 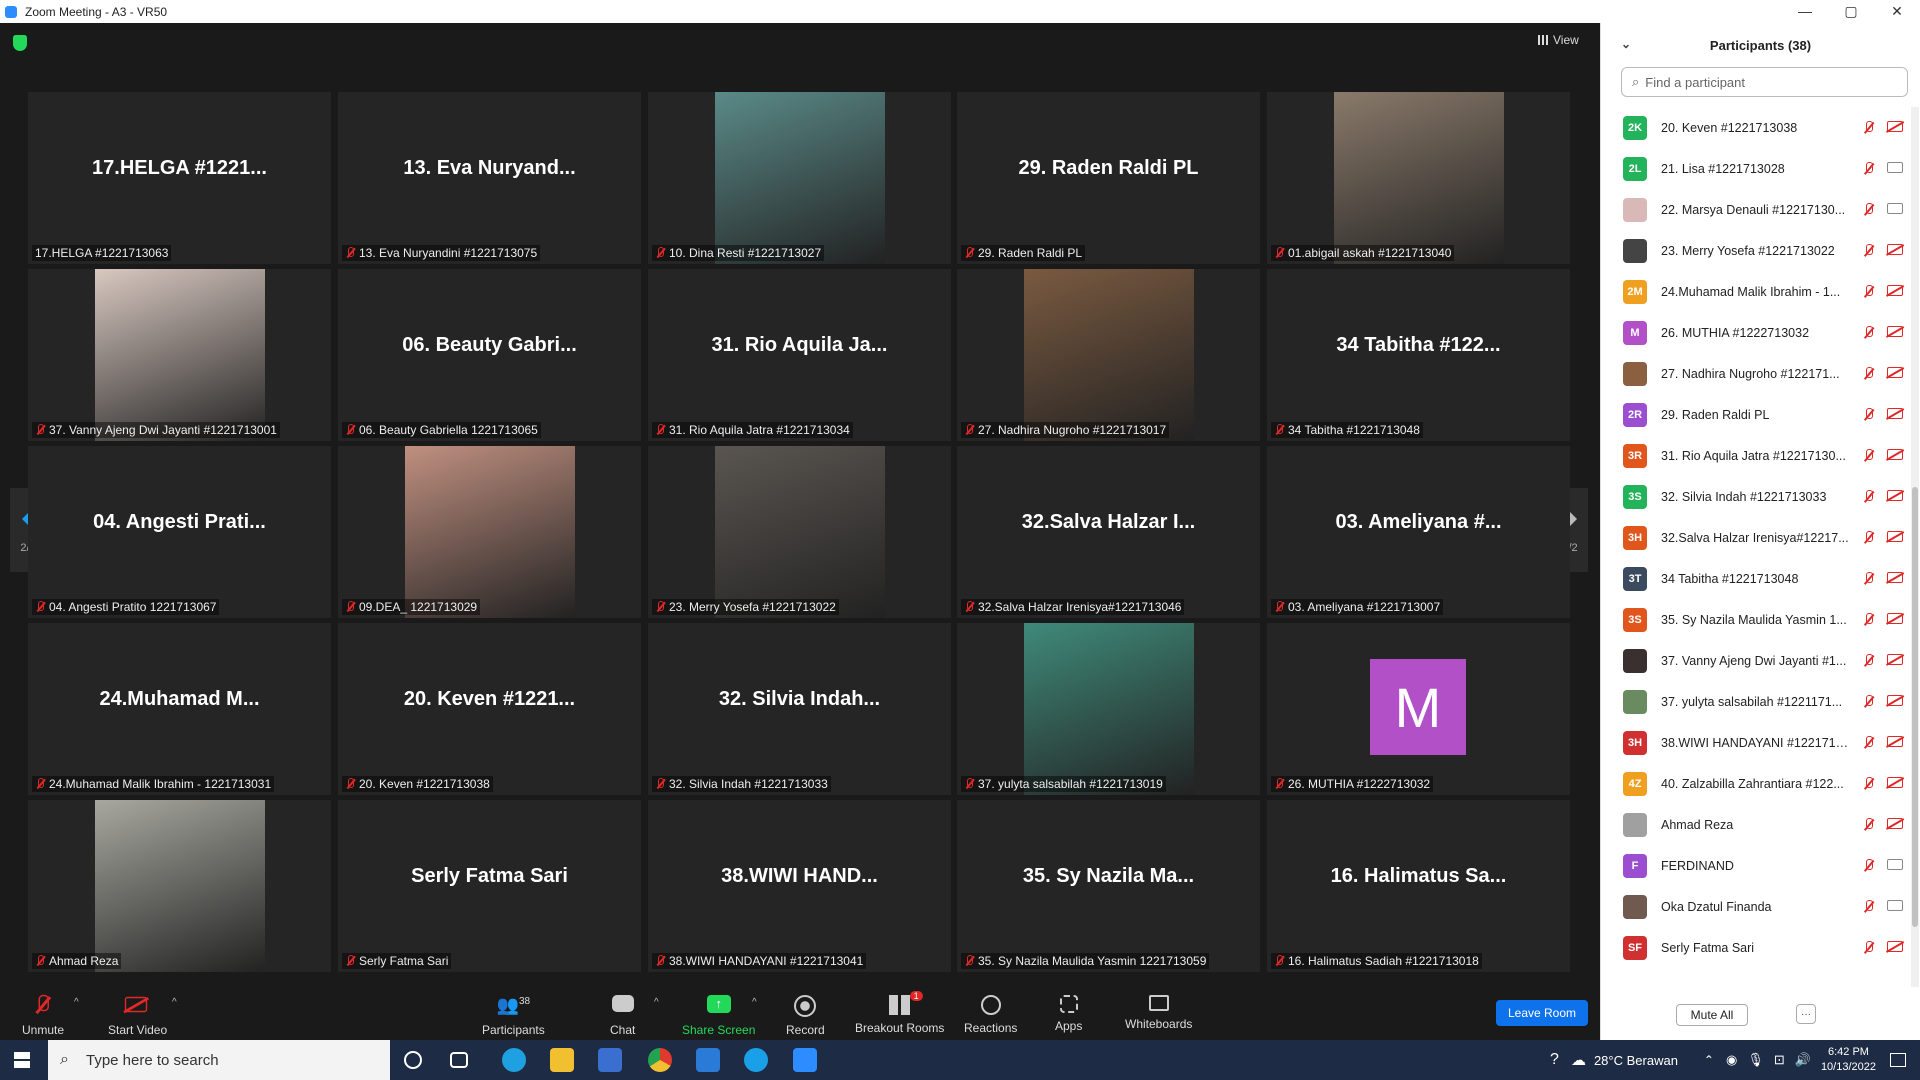 What do you see at coordinates (1756, 127) in the screenshot?
I see `participant-row: 2K 20. Keven #1221713038` at bounding box center [1756, 127].